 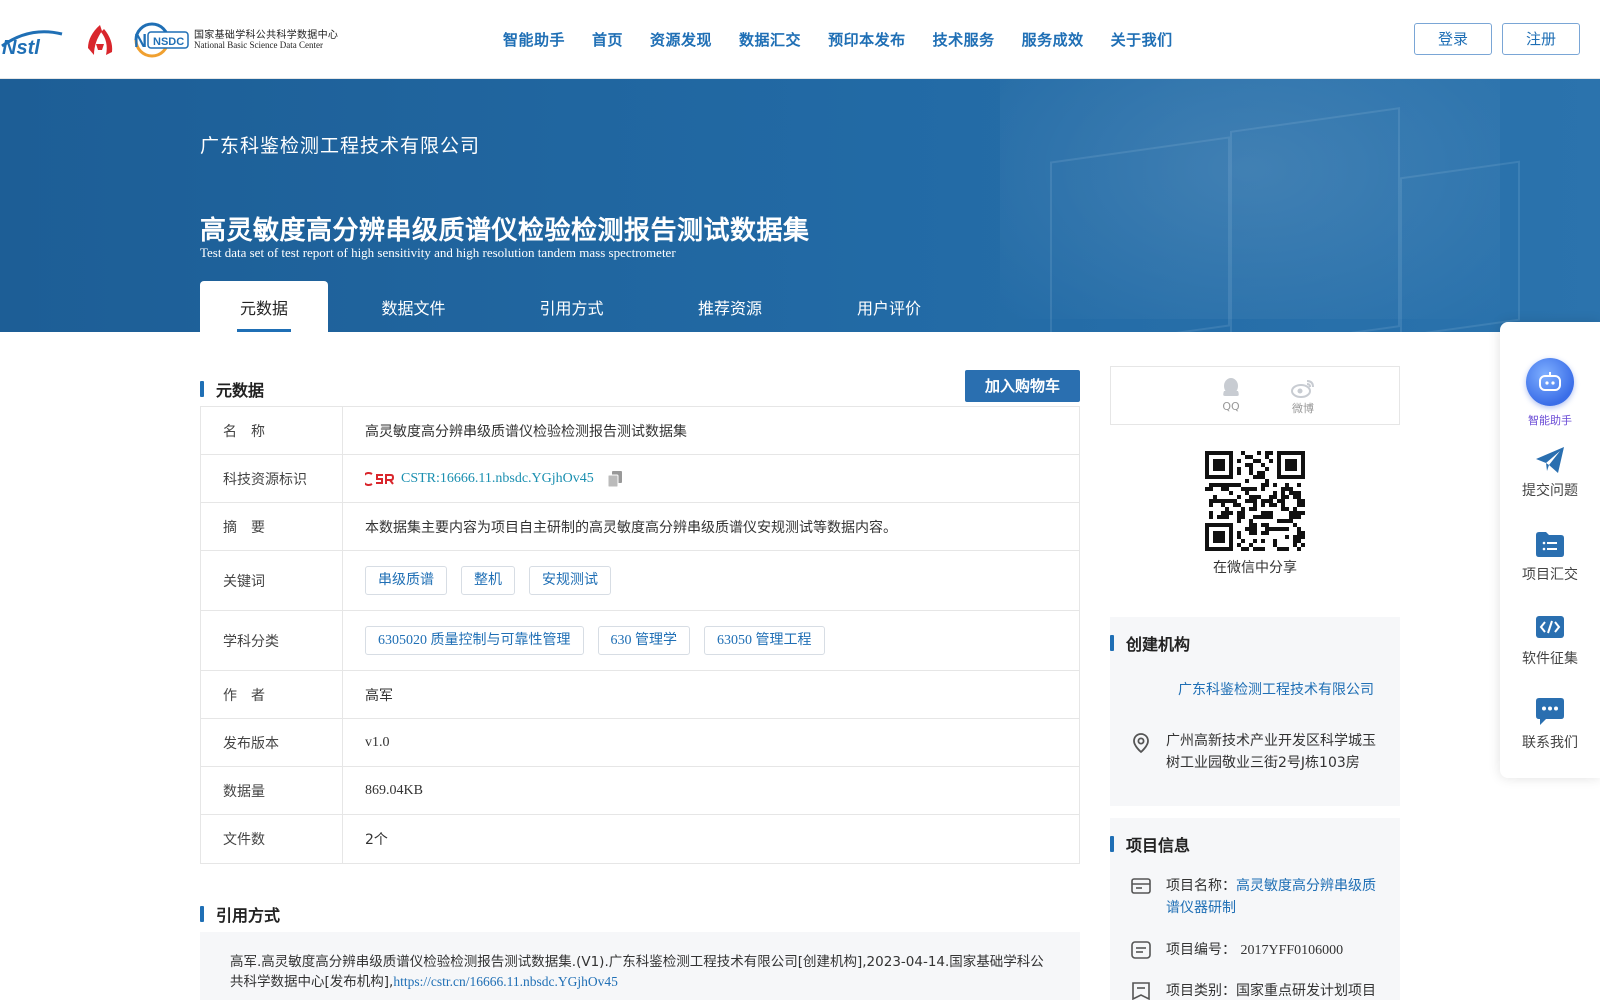 What do you see at coordinates (406, 580) in the screenshot?
I see `keyword-chip: 串级质谱` at bounding box center [406, 580].